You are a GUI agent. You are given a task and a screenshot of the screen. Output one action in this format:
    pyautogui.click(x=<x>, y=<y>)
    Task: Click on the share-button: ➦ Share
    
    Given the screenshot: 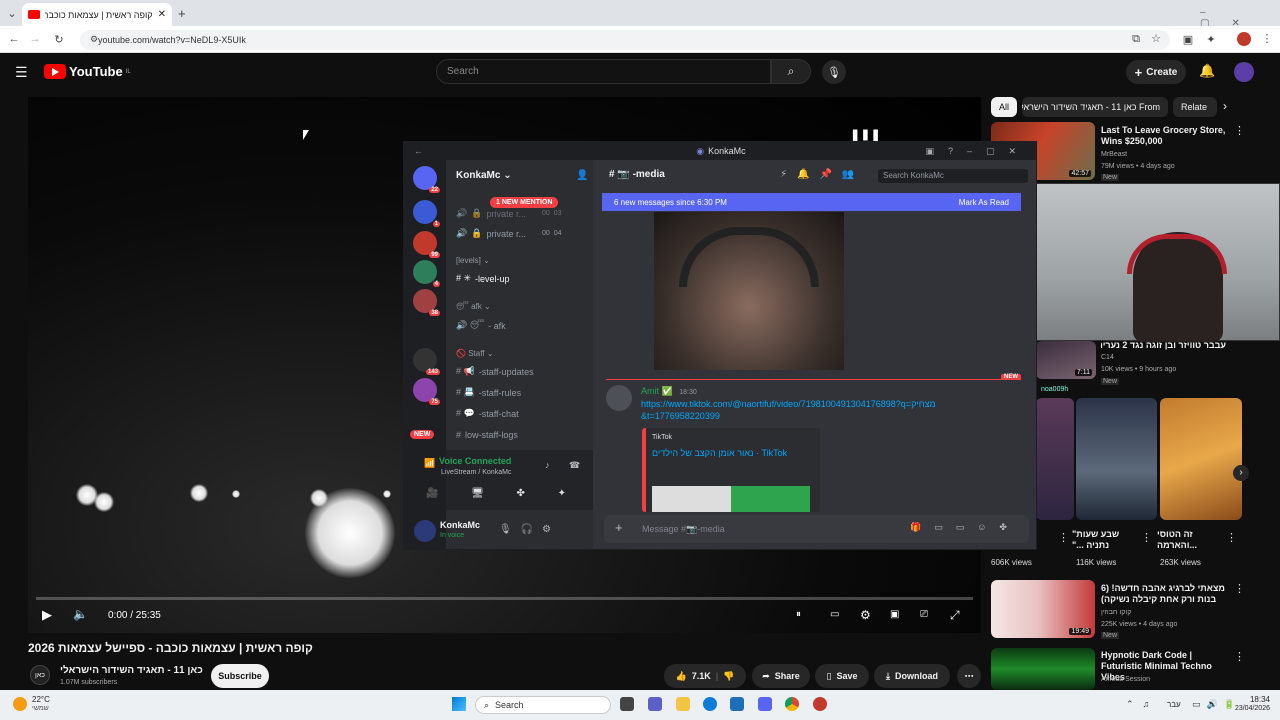 What is the action you would take?
    pyautogui.click(x=781, y=676)
    